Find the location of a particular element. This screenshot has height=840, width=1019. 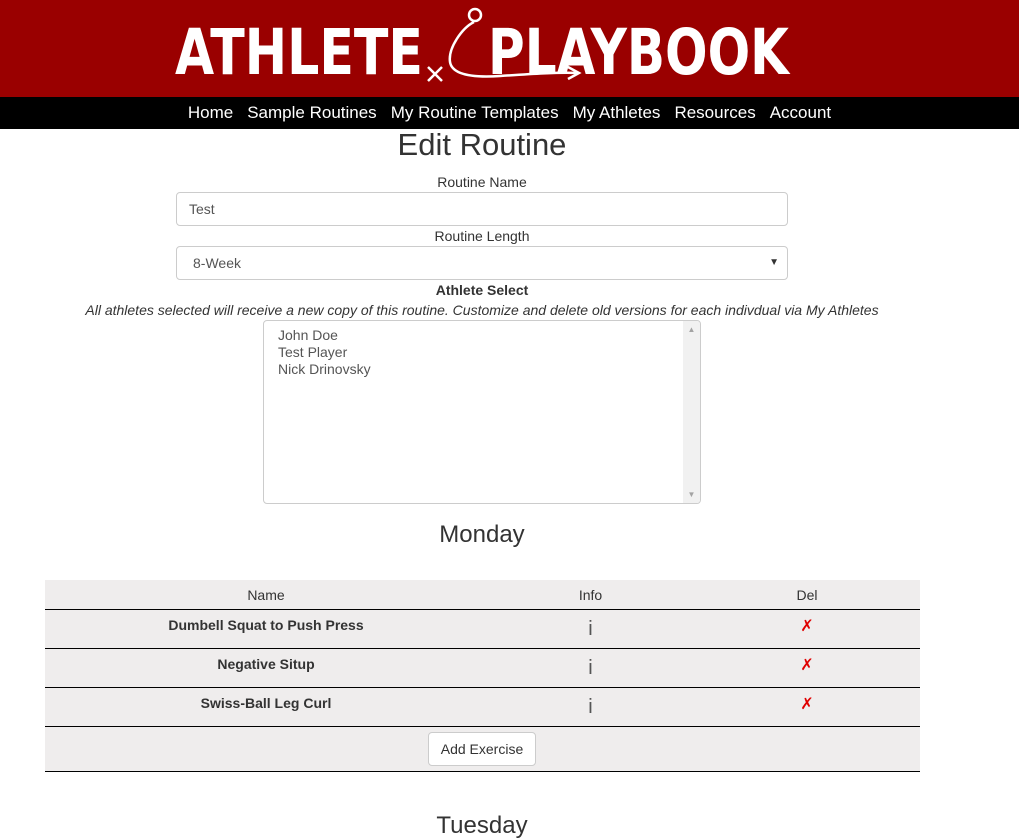

column-header-del: Del is located at coordinates (807, 595).